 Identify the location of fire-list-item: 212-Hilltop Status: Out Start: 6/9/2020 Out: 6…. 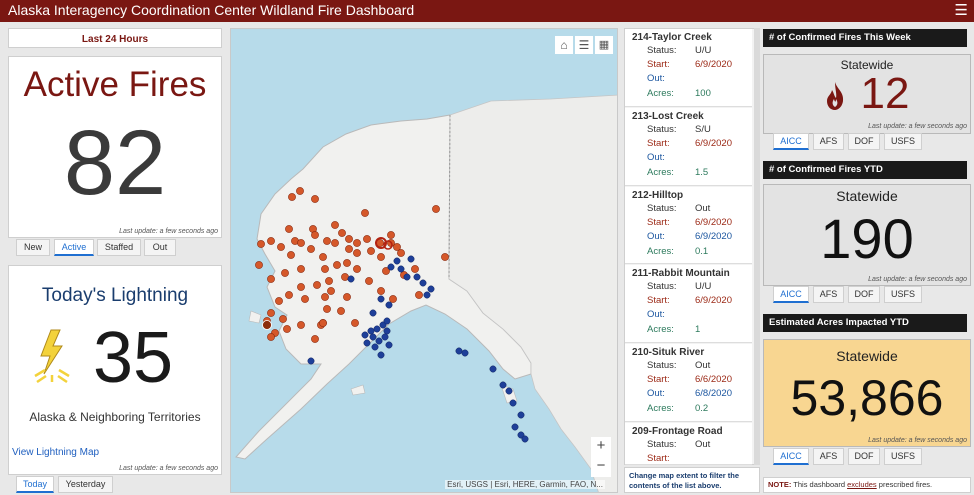
(688, 225).